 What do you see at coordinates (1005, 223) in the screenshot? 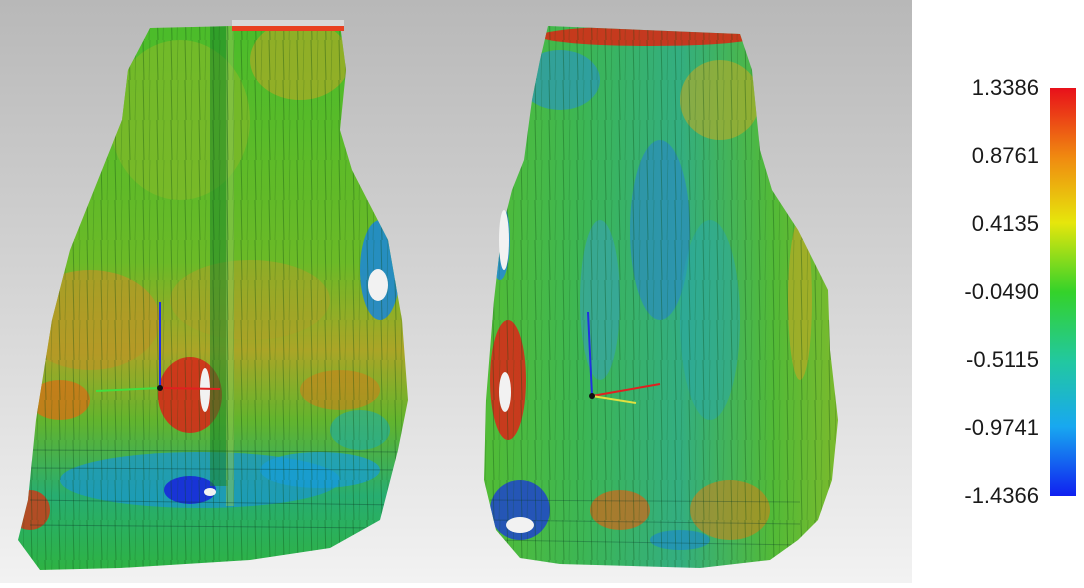
I see `legend-tick-label: 0.4135` at bounding box center [1005, 223].